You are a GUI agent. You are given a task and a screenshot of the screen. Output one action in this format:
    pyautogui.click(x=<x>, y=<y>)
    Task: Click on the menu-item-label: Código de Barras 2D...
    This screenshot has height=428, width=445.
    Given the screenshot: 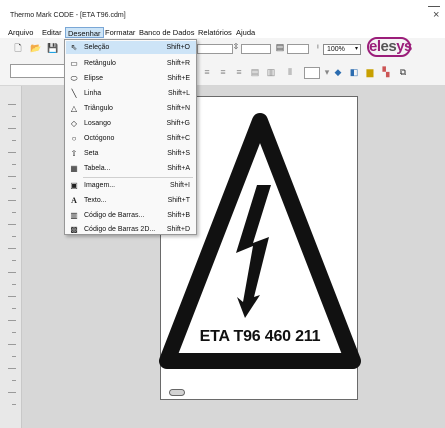 What is the action you would take?
    pyautogui.click(x=120, y=229)
    